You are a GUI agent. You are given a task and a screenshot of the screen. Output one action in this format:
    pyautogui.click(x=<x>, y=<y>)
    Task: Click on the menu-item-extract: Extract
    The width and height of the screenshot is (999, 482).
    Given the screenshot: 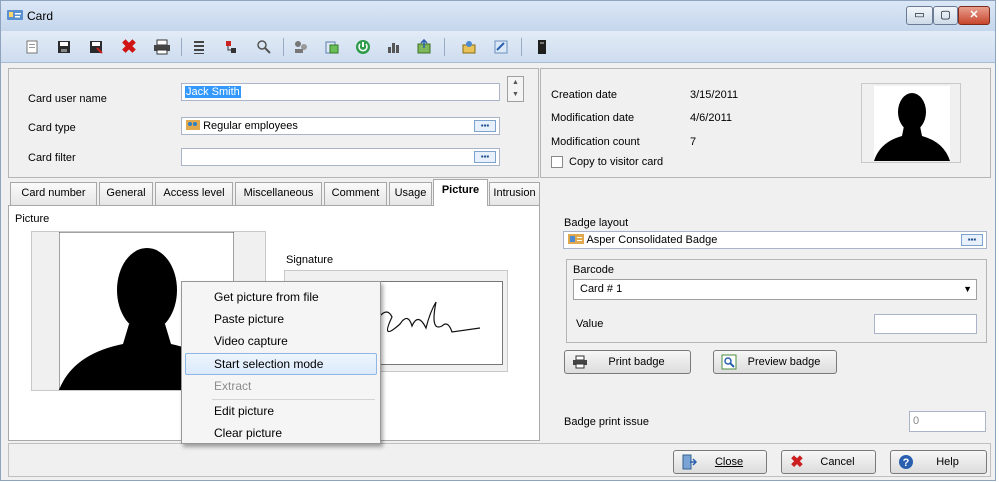 What is the action you would take?
    pyautogui.click(x=281, y=386)
    